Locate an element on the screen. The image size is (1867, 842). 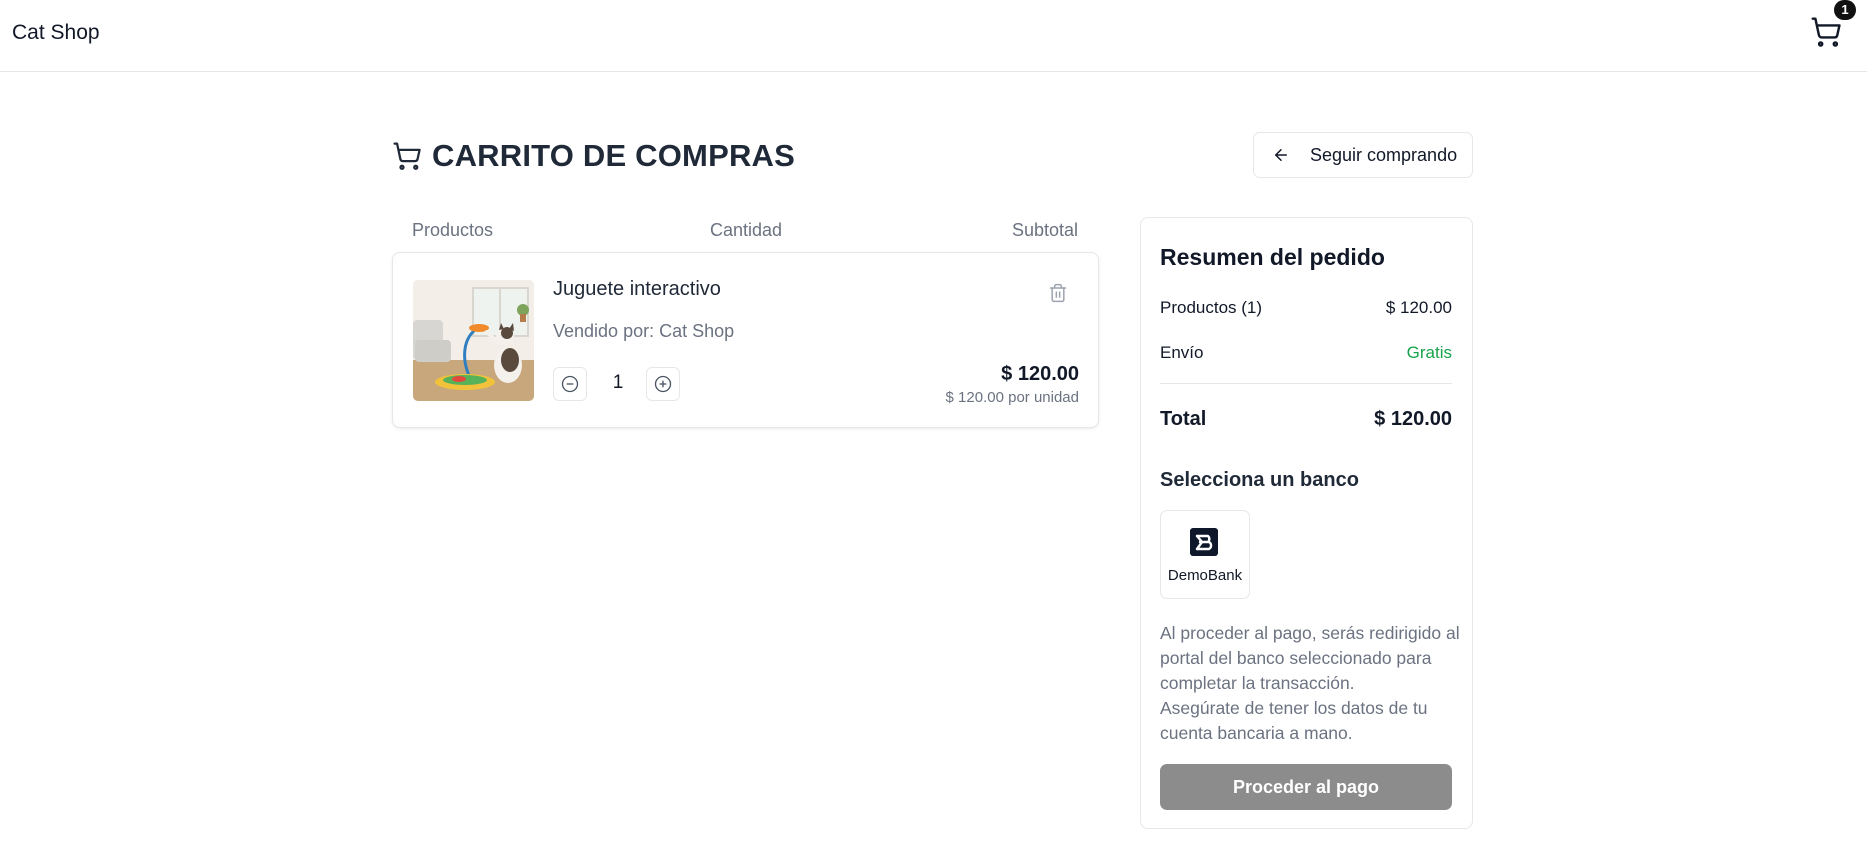
plus-circle-icon is located at coordinates (663, 384).